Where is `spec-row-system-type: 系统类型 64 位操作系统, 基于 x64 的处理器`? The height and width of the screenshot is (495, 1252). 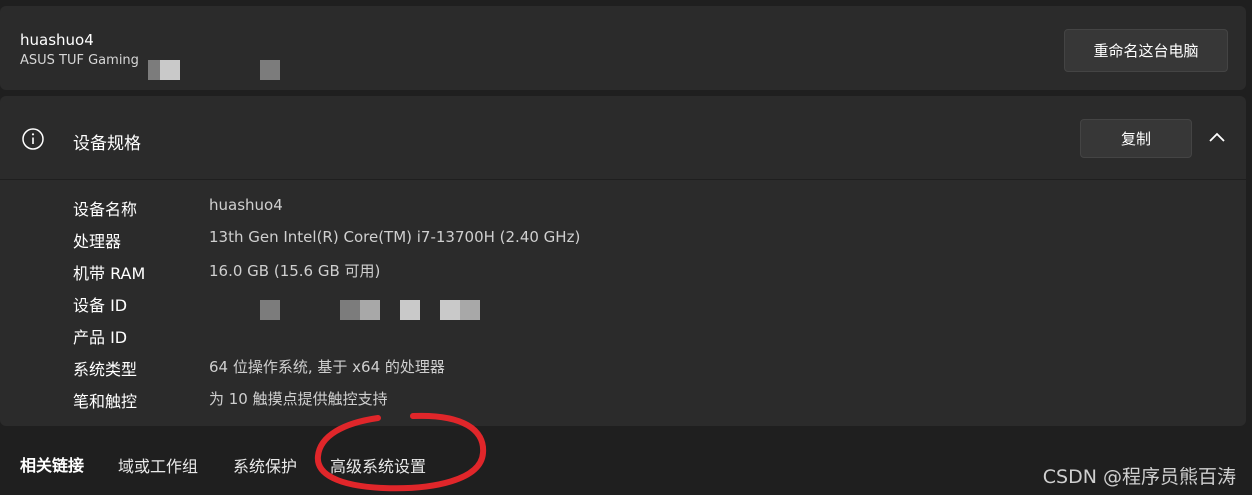 spec-row-system-type: 系统类型 64 位操作系统, 基于 x64 的处理器 is located at coordinates (259, 367).